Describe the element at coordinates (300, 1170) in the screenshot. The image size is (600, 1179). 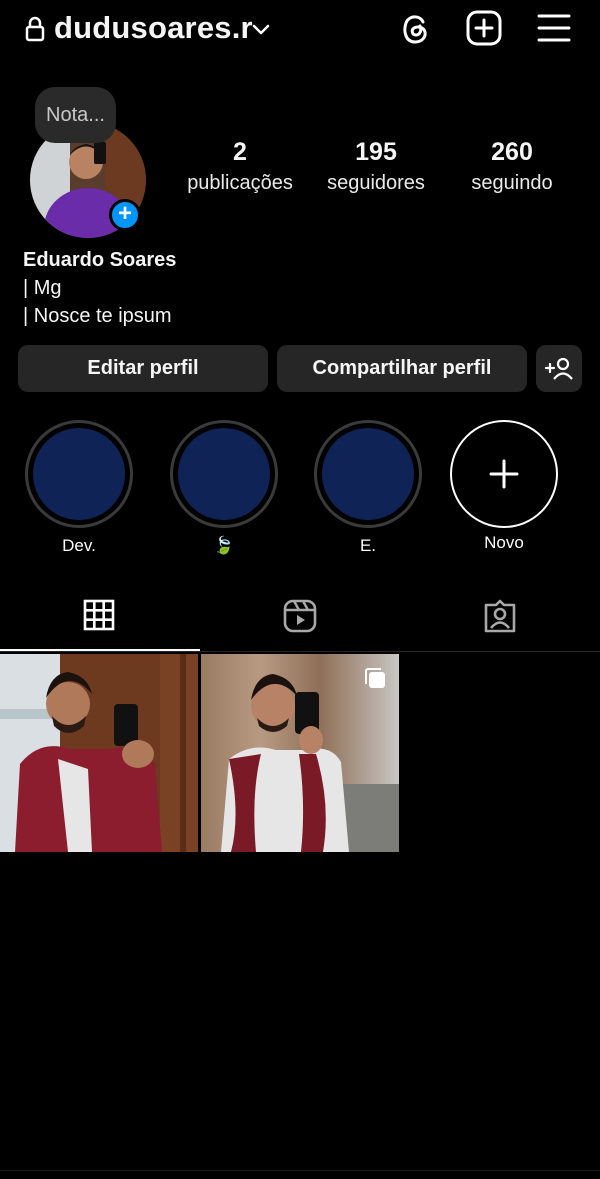
I see `divider` at that location.